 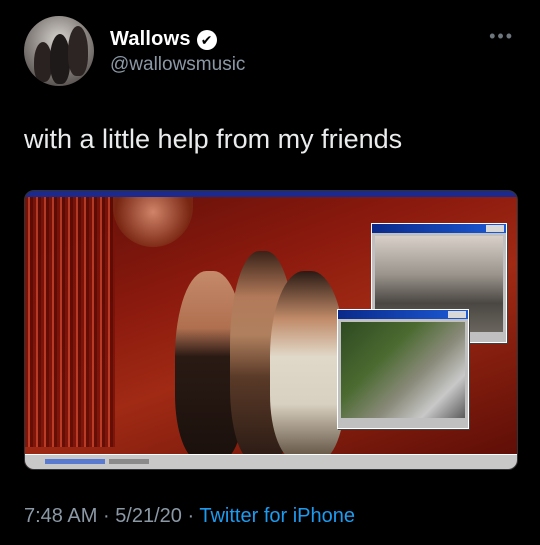 I want to click on tweet-time: 7:48 AM, so click(x=60, y=516).